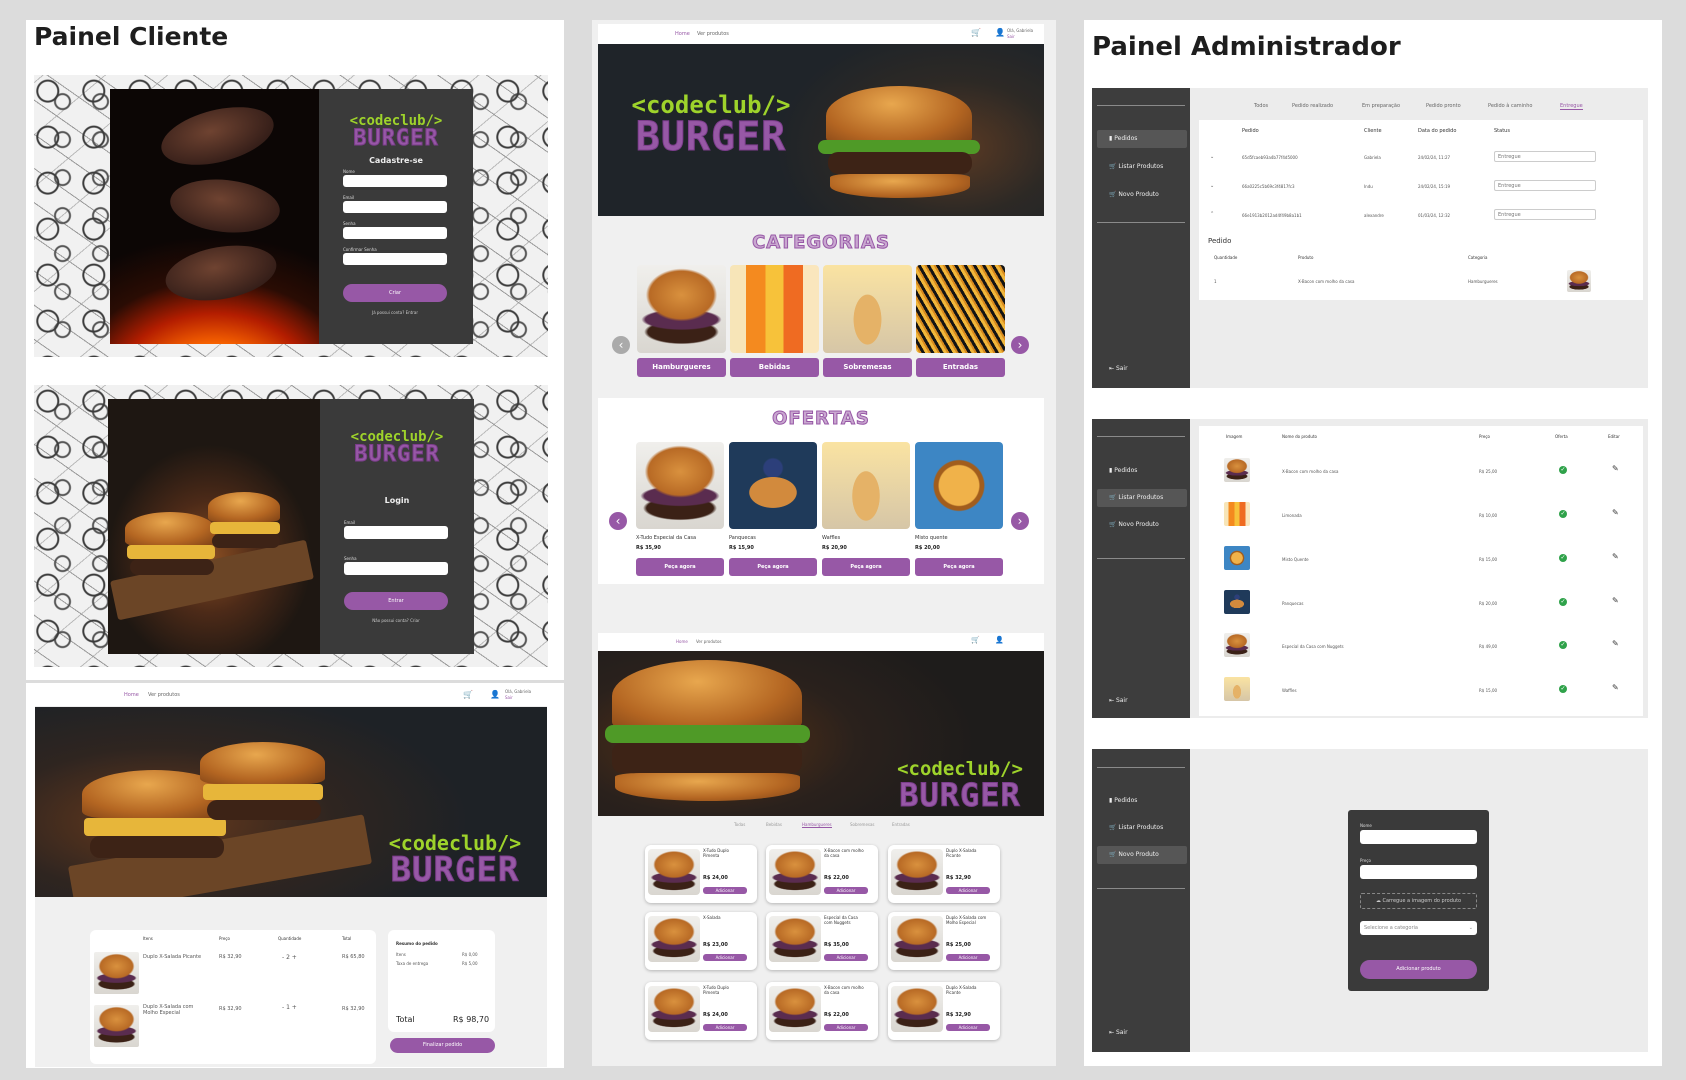  I want to click on category-button: Hamburgueres, so click(681, 367).